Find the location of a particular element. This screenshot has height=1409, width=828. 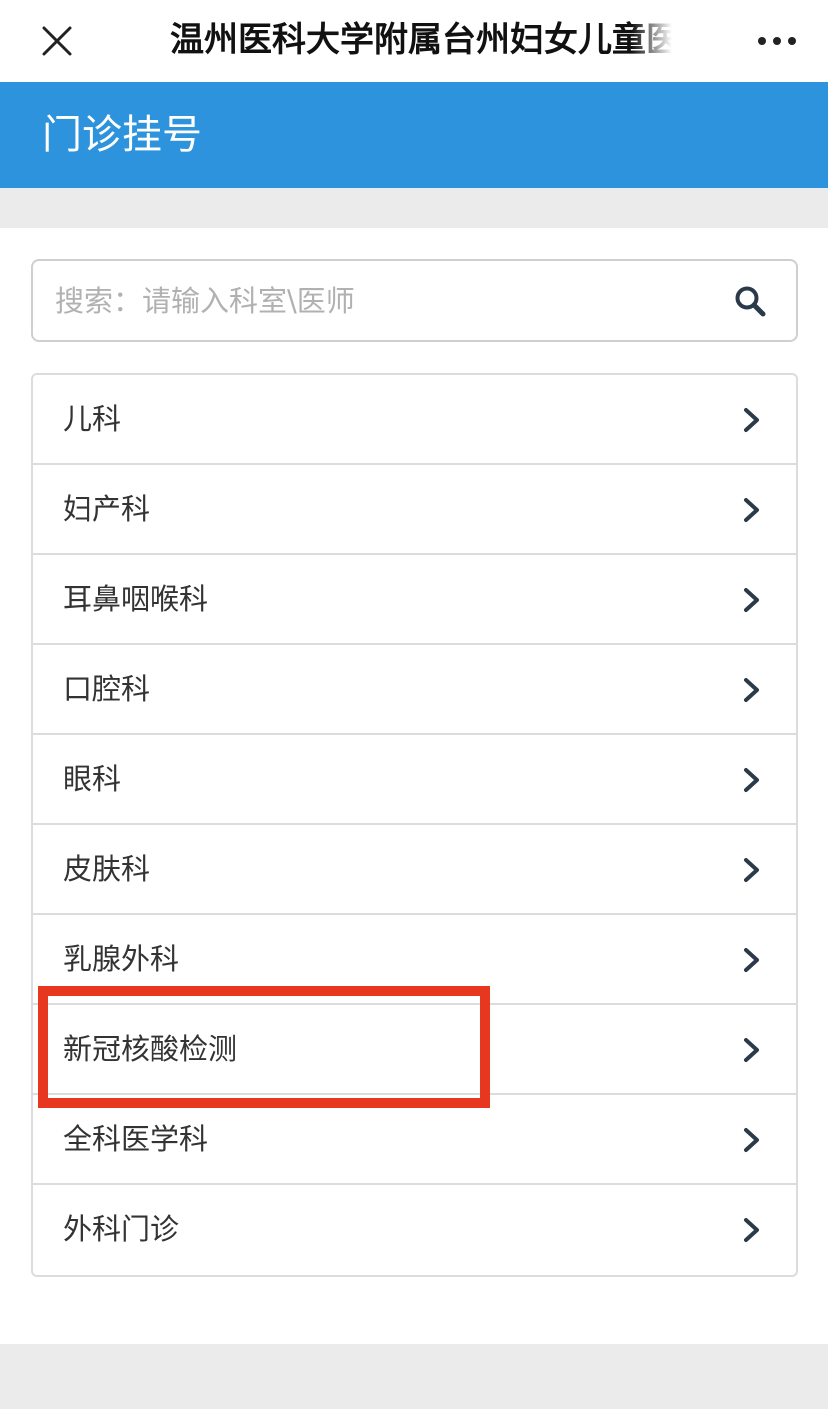

list-item-surgery-outpatient: 外科门诊 is located at coordinates (414, 1230).